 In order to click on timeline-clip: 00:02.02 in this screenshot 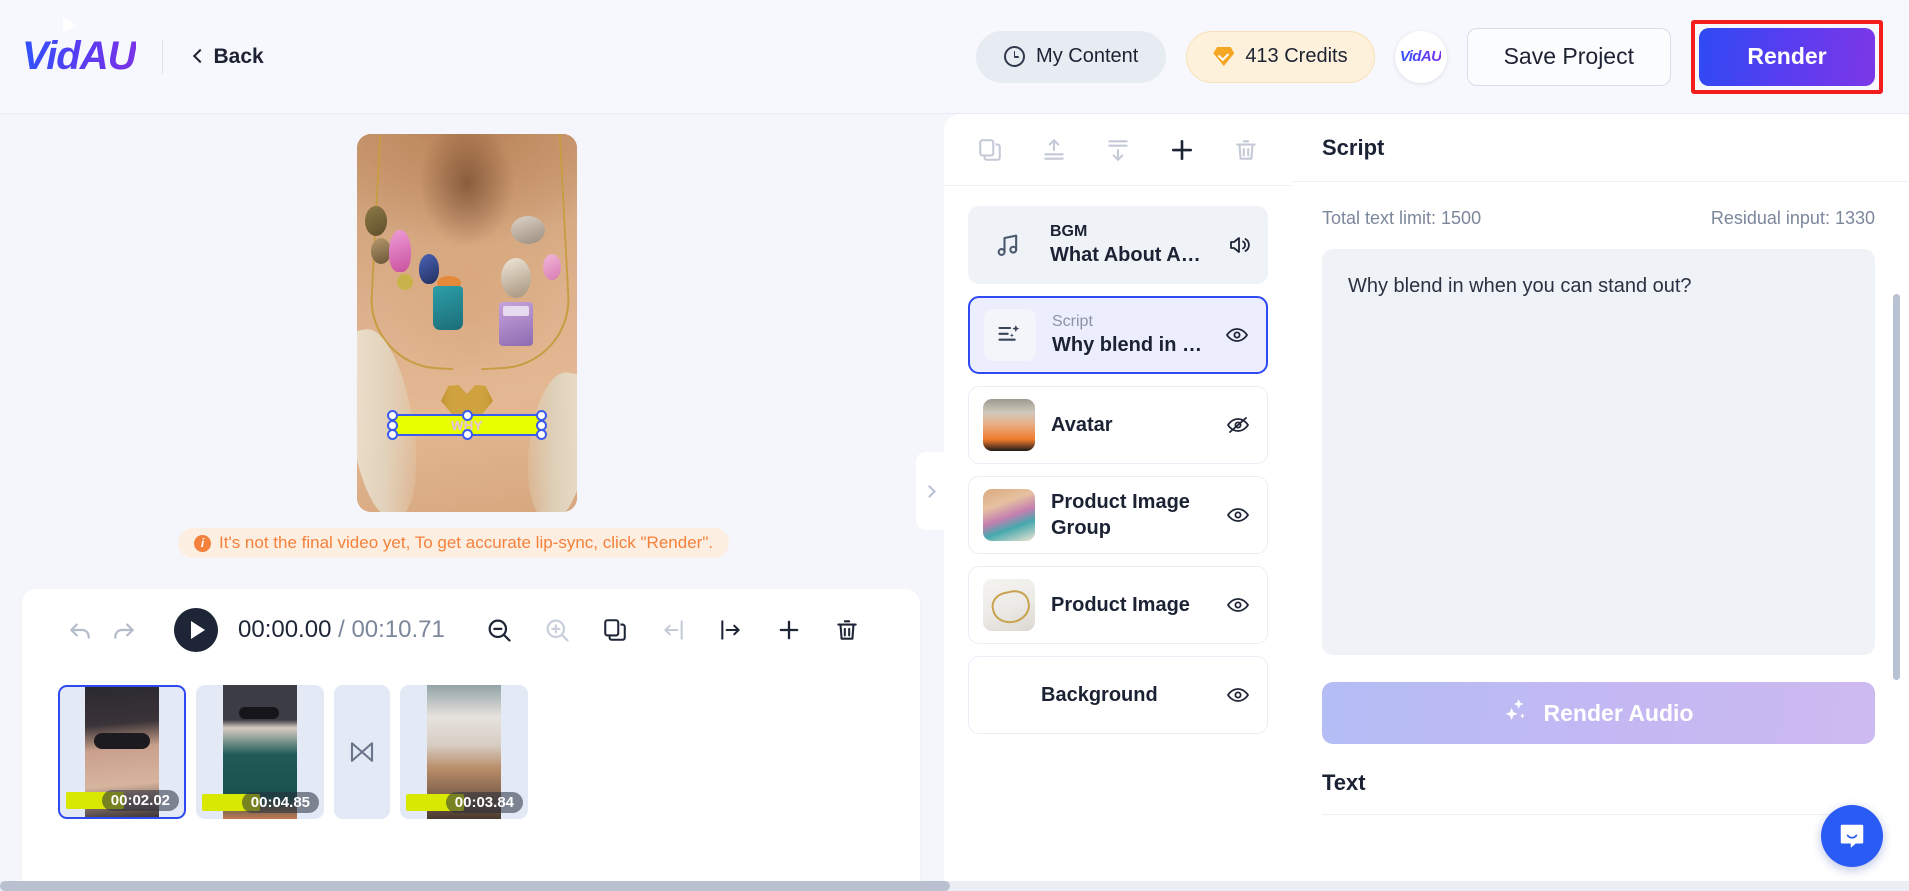, I will do `click(122, 752)`.